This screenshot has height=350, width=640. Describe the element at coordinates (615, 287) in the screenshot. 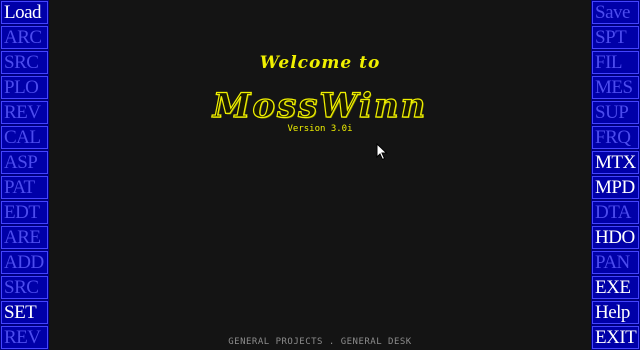

I see `right-menu-button-exe: EXE` at that location.